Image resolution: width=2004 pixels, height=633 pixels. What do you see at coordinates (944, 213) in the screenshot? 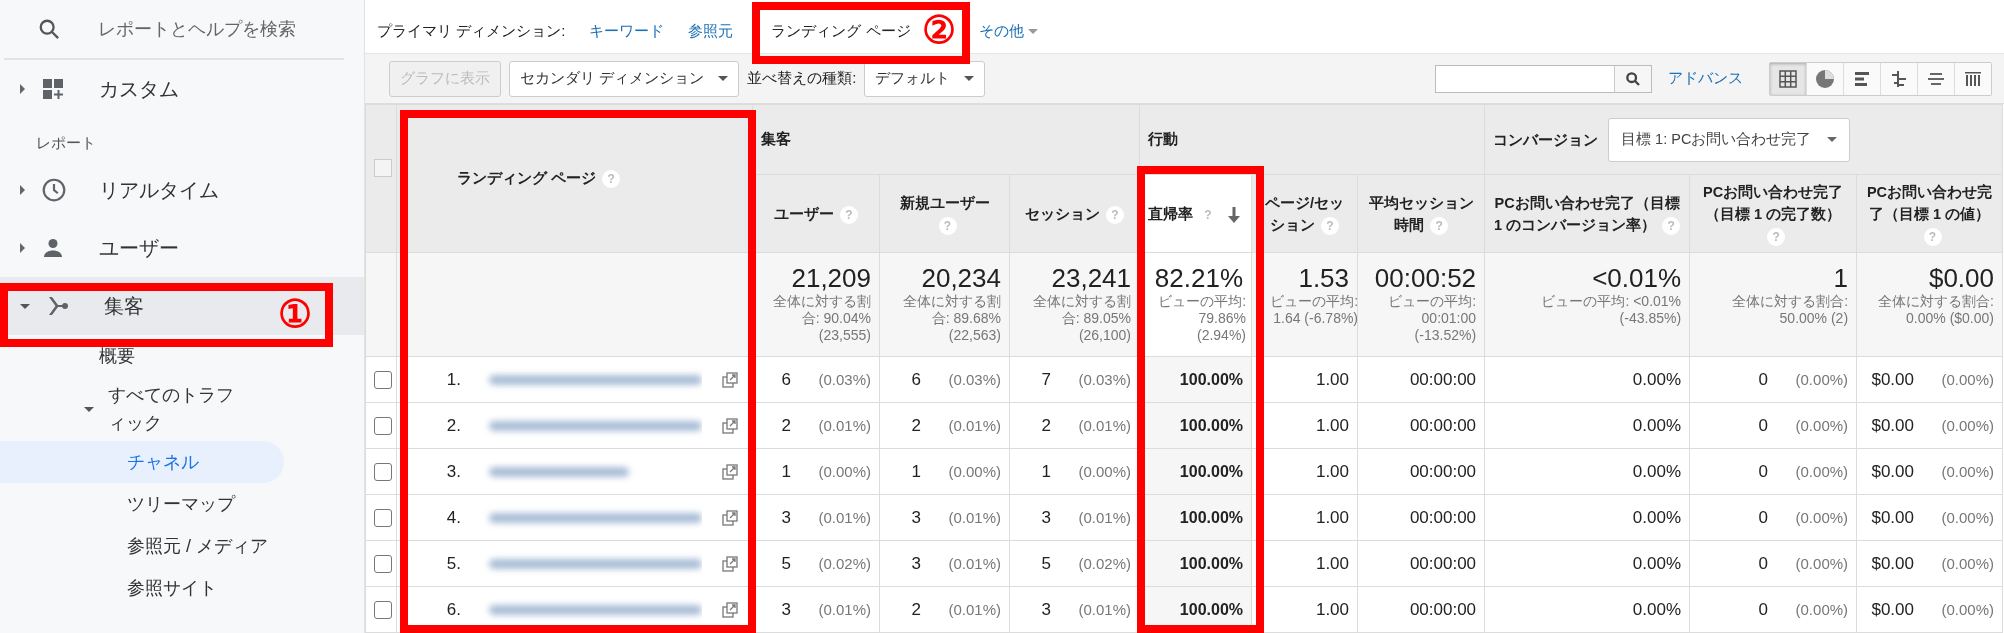
I see `column-header: 新規ユーザー ?` at bounding box center [944, 213].